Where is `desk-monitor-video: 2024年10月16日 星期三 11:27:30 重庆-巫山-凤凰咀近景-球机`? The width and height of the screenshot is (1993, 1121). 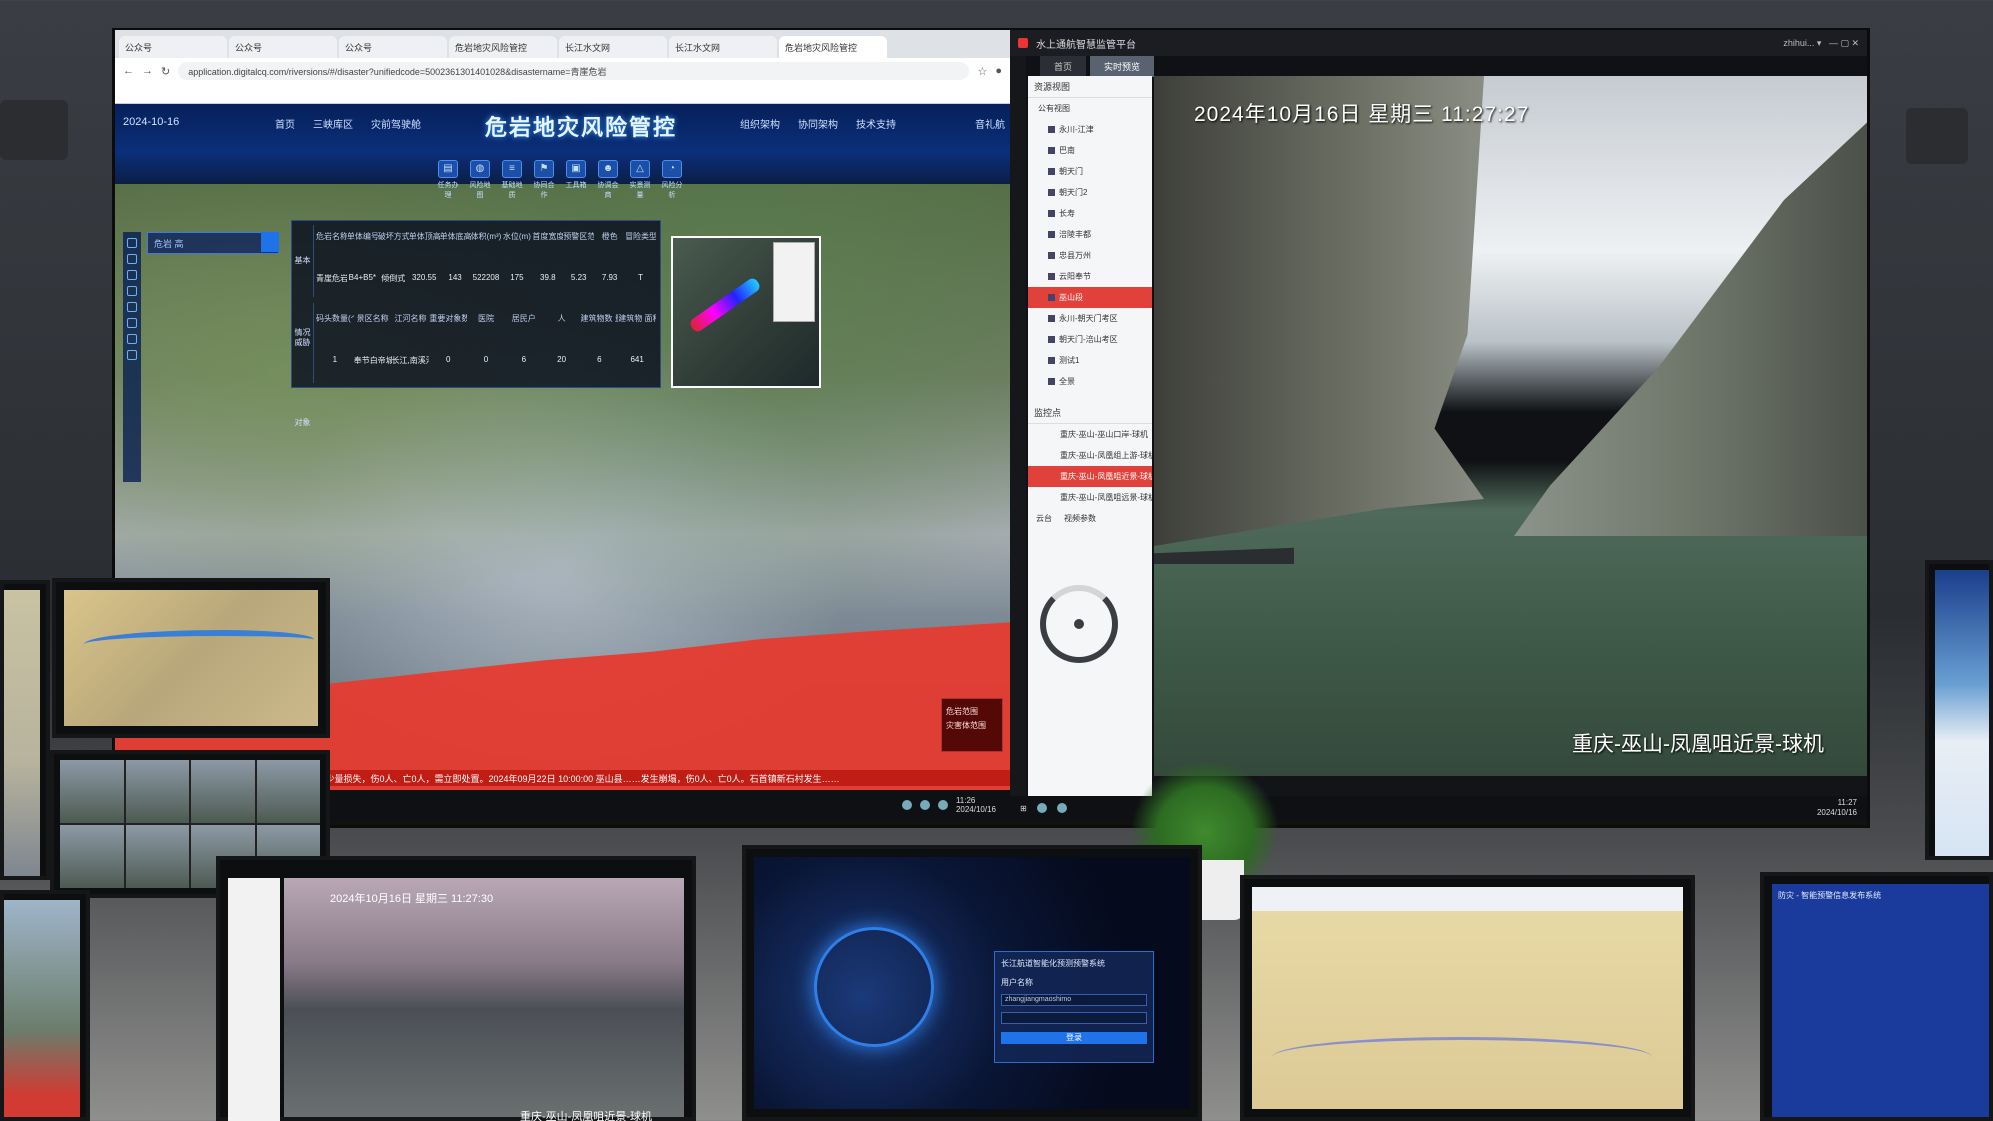
desk-monitor-video: 2024年10月16日 星期三 11:27:30 重庆-巫山-凤凰咀近景-球机 is located at coordinates (456, 988).